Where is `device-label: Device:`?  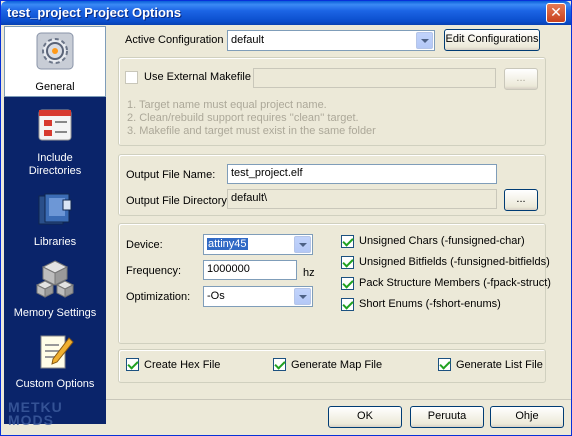
device-label: Device: is located at coordinates (144, 245).